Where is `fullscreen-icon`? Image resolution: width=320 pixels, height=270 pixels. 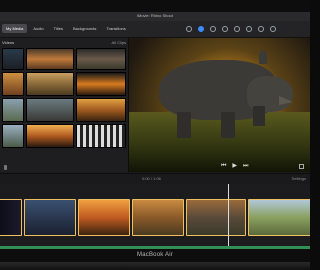 fullscreen-icon is located at coordinates (301, 166).